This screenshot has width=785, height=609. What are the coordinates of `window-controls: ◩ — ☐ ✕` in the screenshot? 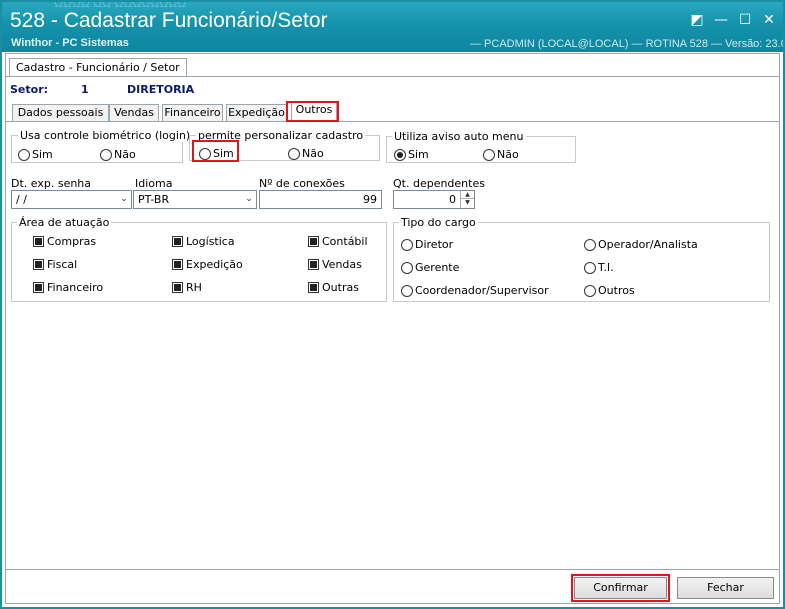 It's located at (733, 20).